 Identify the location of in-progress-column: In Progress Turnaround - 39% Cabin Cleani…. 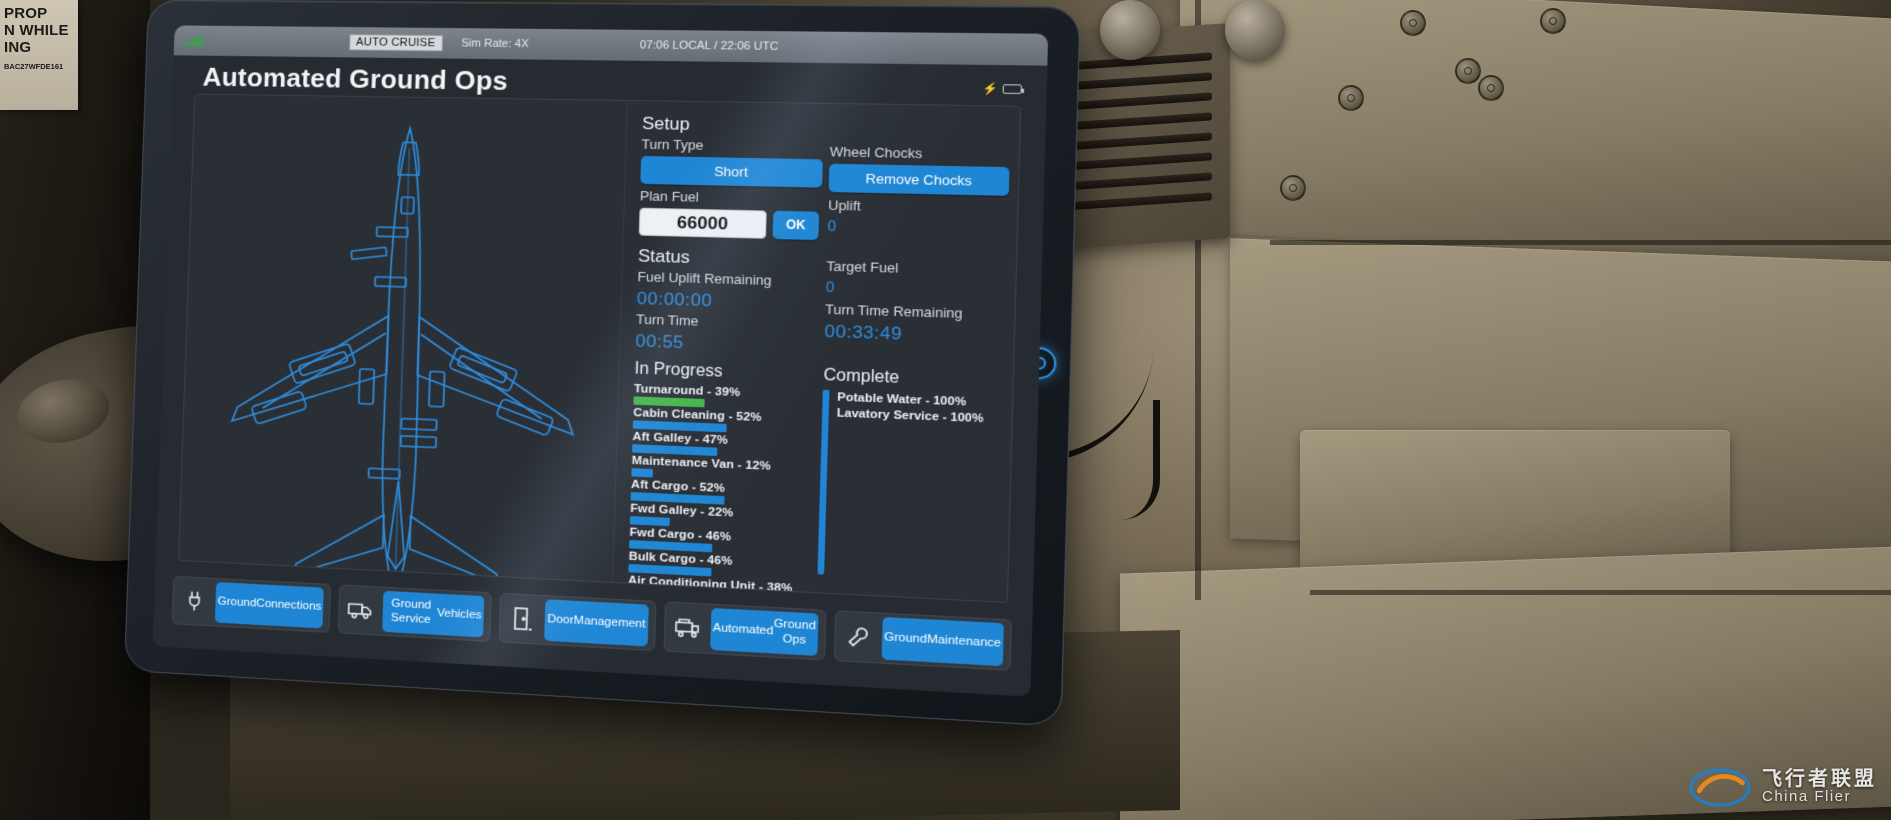
(722, 477).